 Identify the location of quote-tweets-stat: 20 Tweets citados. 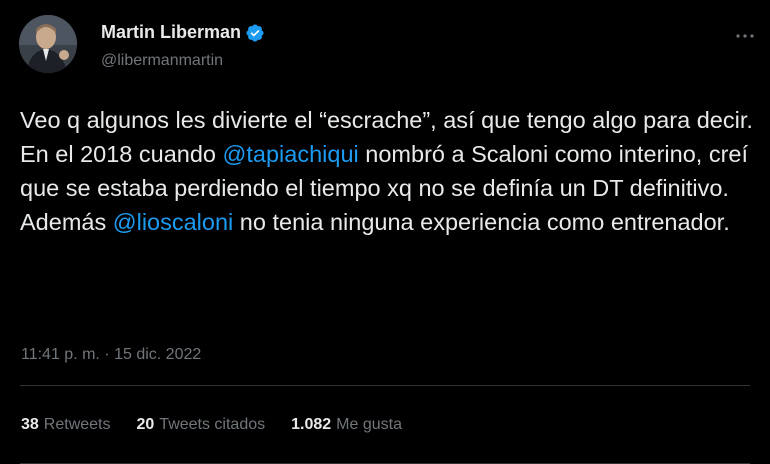
(201, 425).